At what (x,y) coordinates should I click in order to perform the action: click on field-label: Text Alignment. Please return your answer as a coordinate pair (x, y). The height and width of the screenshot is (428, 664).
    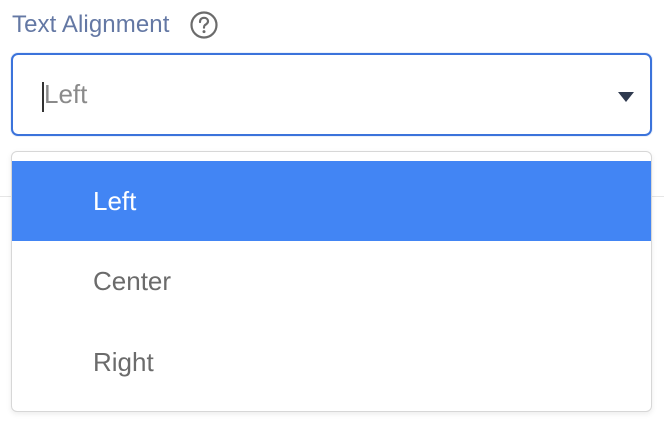
    Looking at the image, I should click on (91, 24).